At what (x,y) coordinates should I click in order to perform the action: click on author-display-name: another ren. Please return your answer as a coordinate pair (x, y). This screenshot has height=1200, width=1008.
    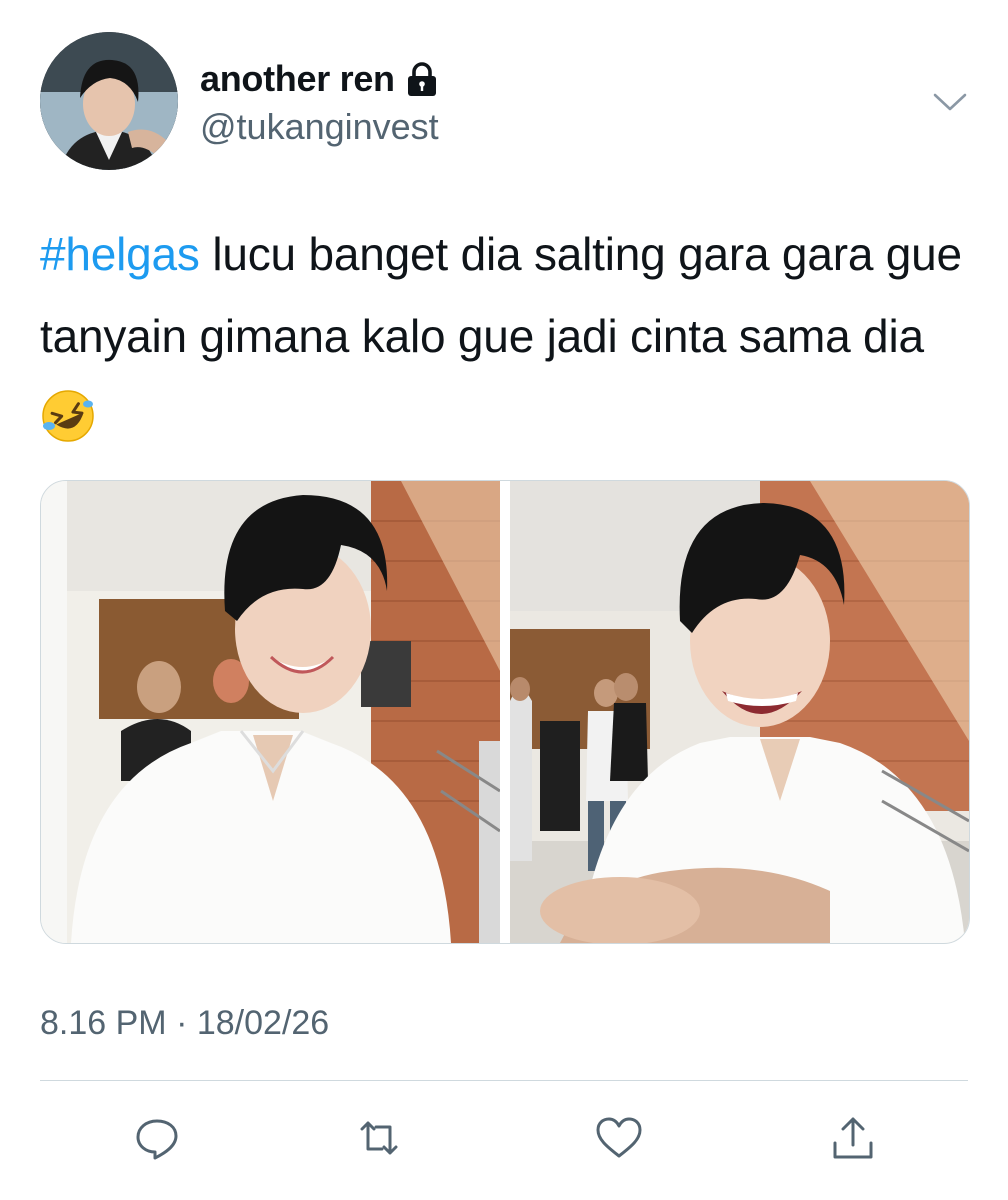
    Looking at the image, I should click on (297, 79).